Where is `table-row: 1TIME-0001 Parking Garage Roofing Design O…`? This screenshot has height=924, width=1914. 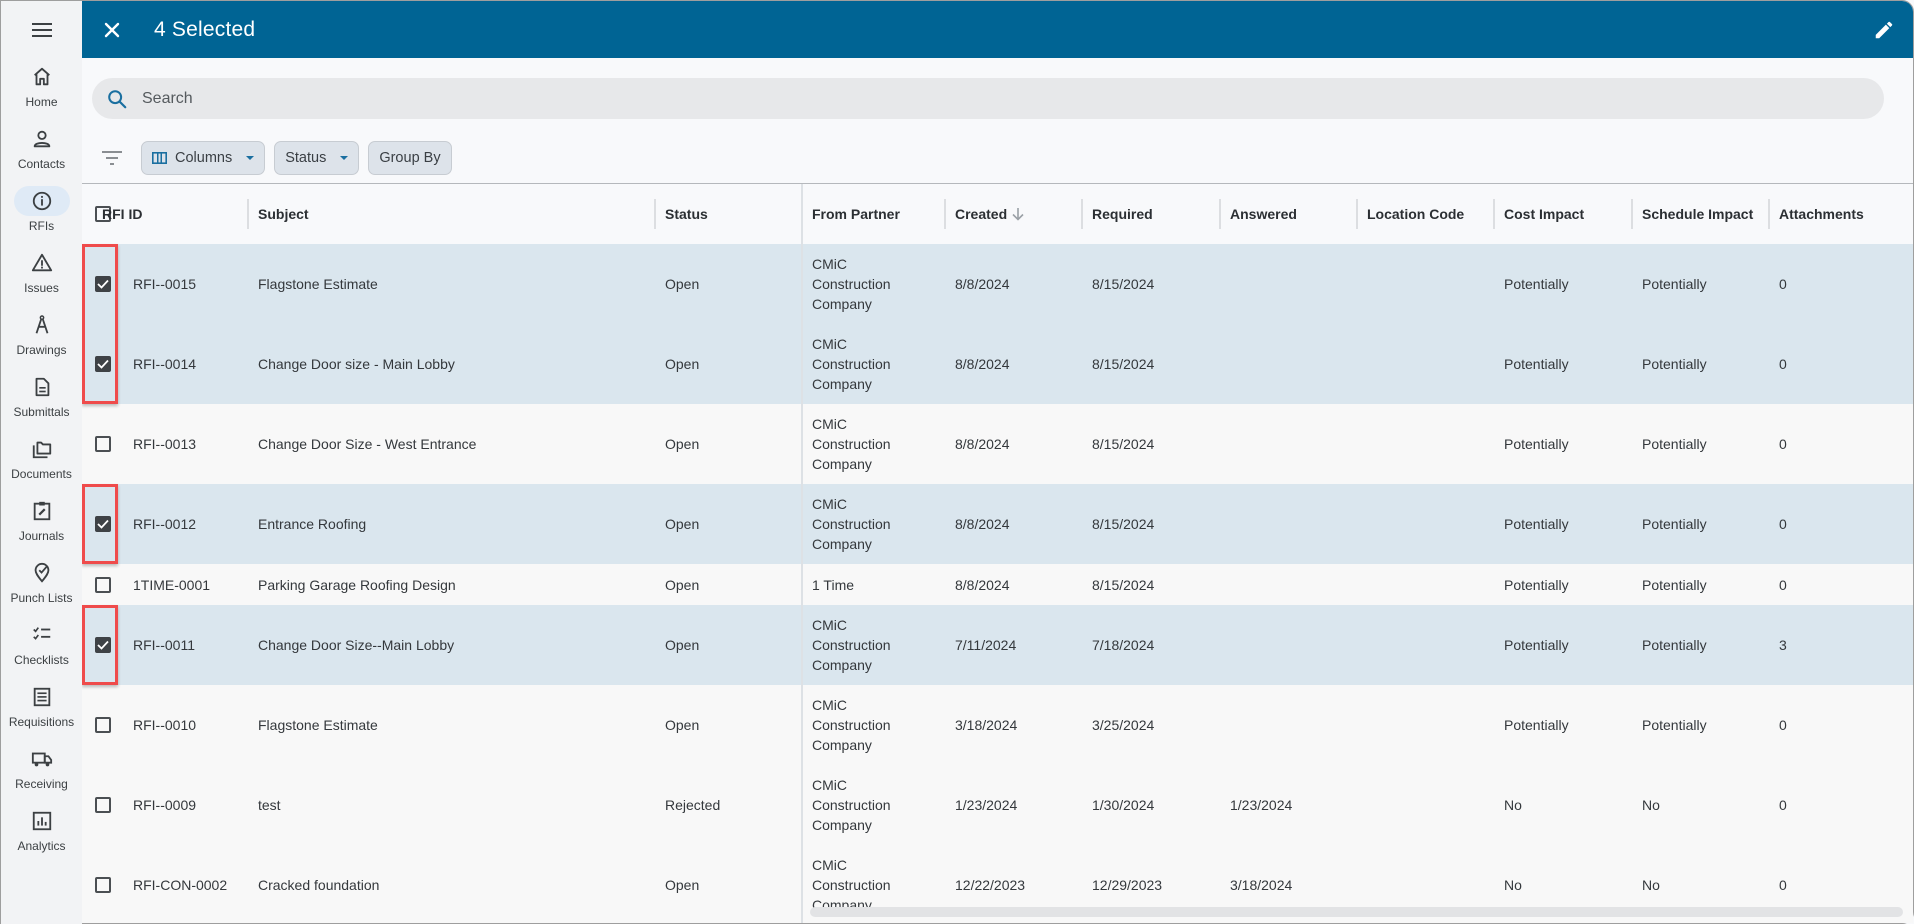
table-row: 1TIME-0001 Parking Garage Roofing Design O… is located at coordinates (997, 584).